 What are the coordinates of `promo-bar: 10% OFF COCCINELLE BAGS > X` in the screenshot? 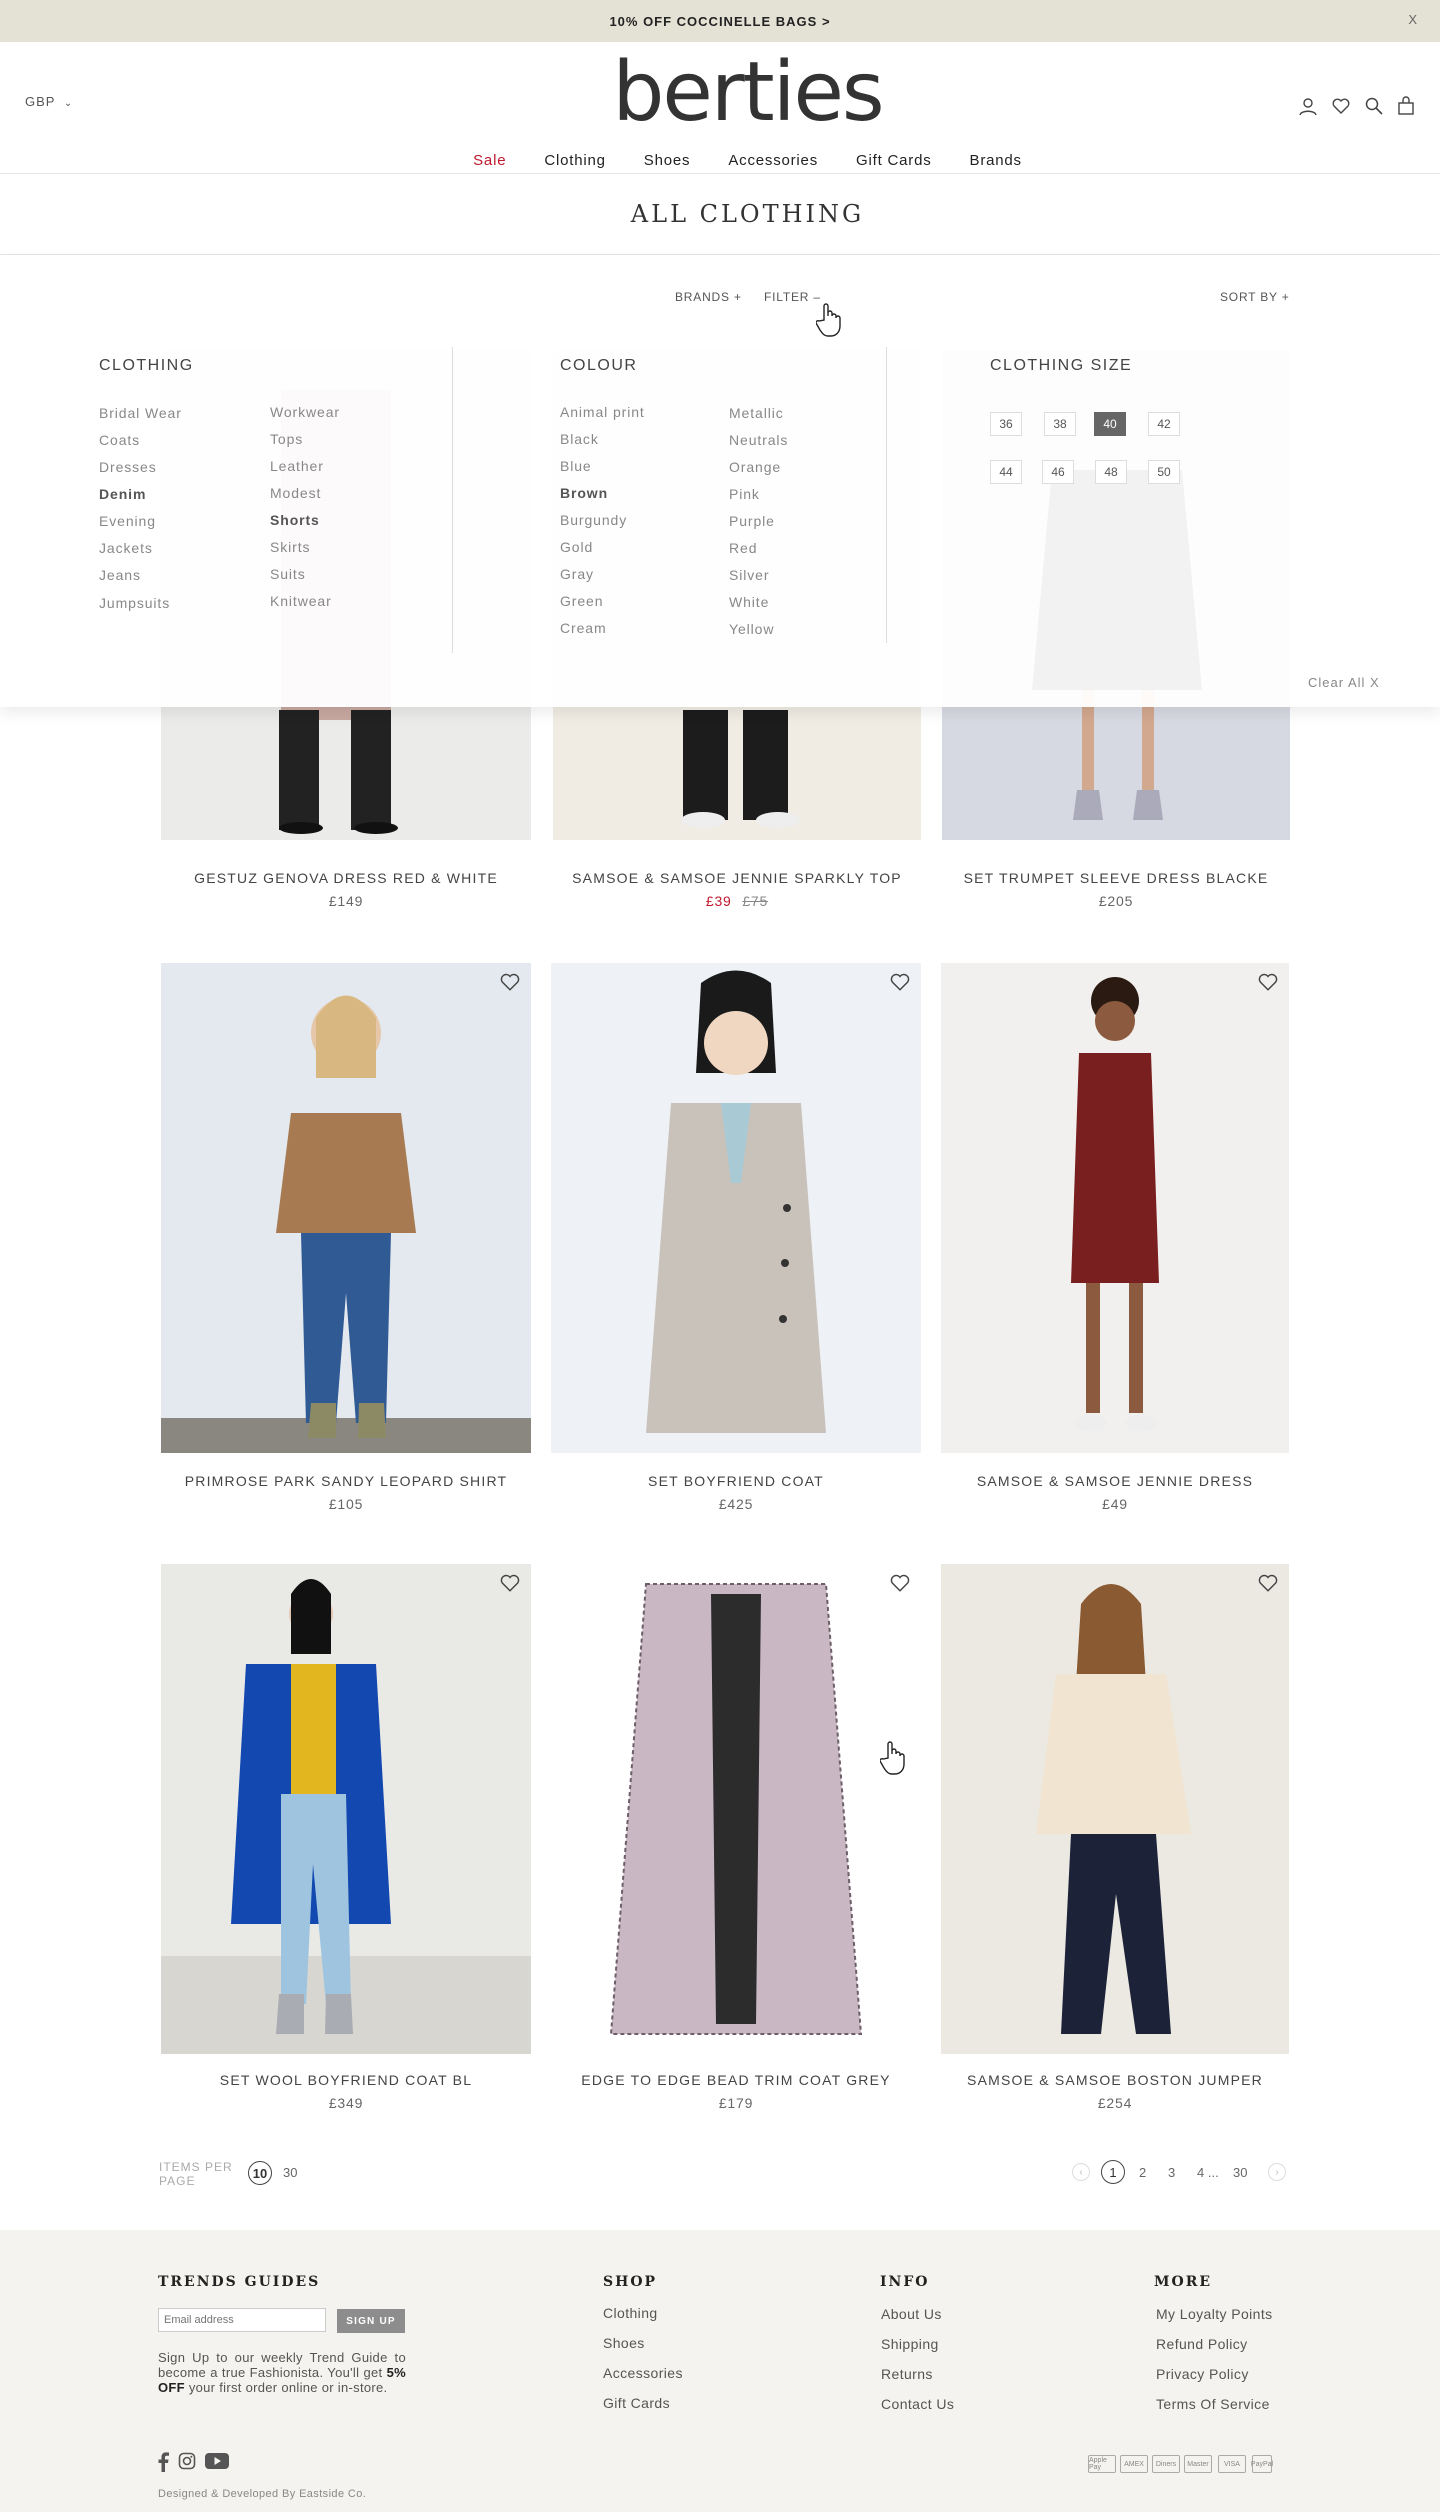 It's located at (720, 21).